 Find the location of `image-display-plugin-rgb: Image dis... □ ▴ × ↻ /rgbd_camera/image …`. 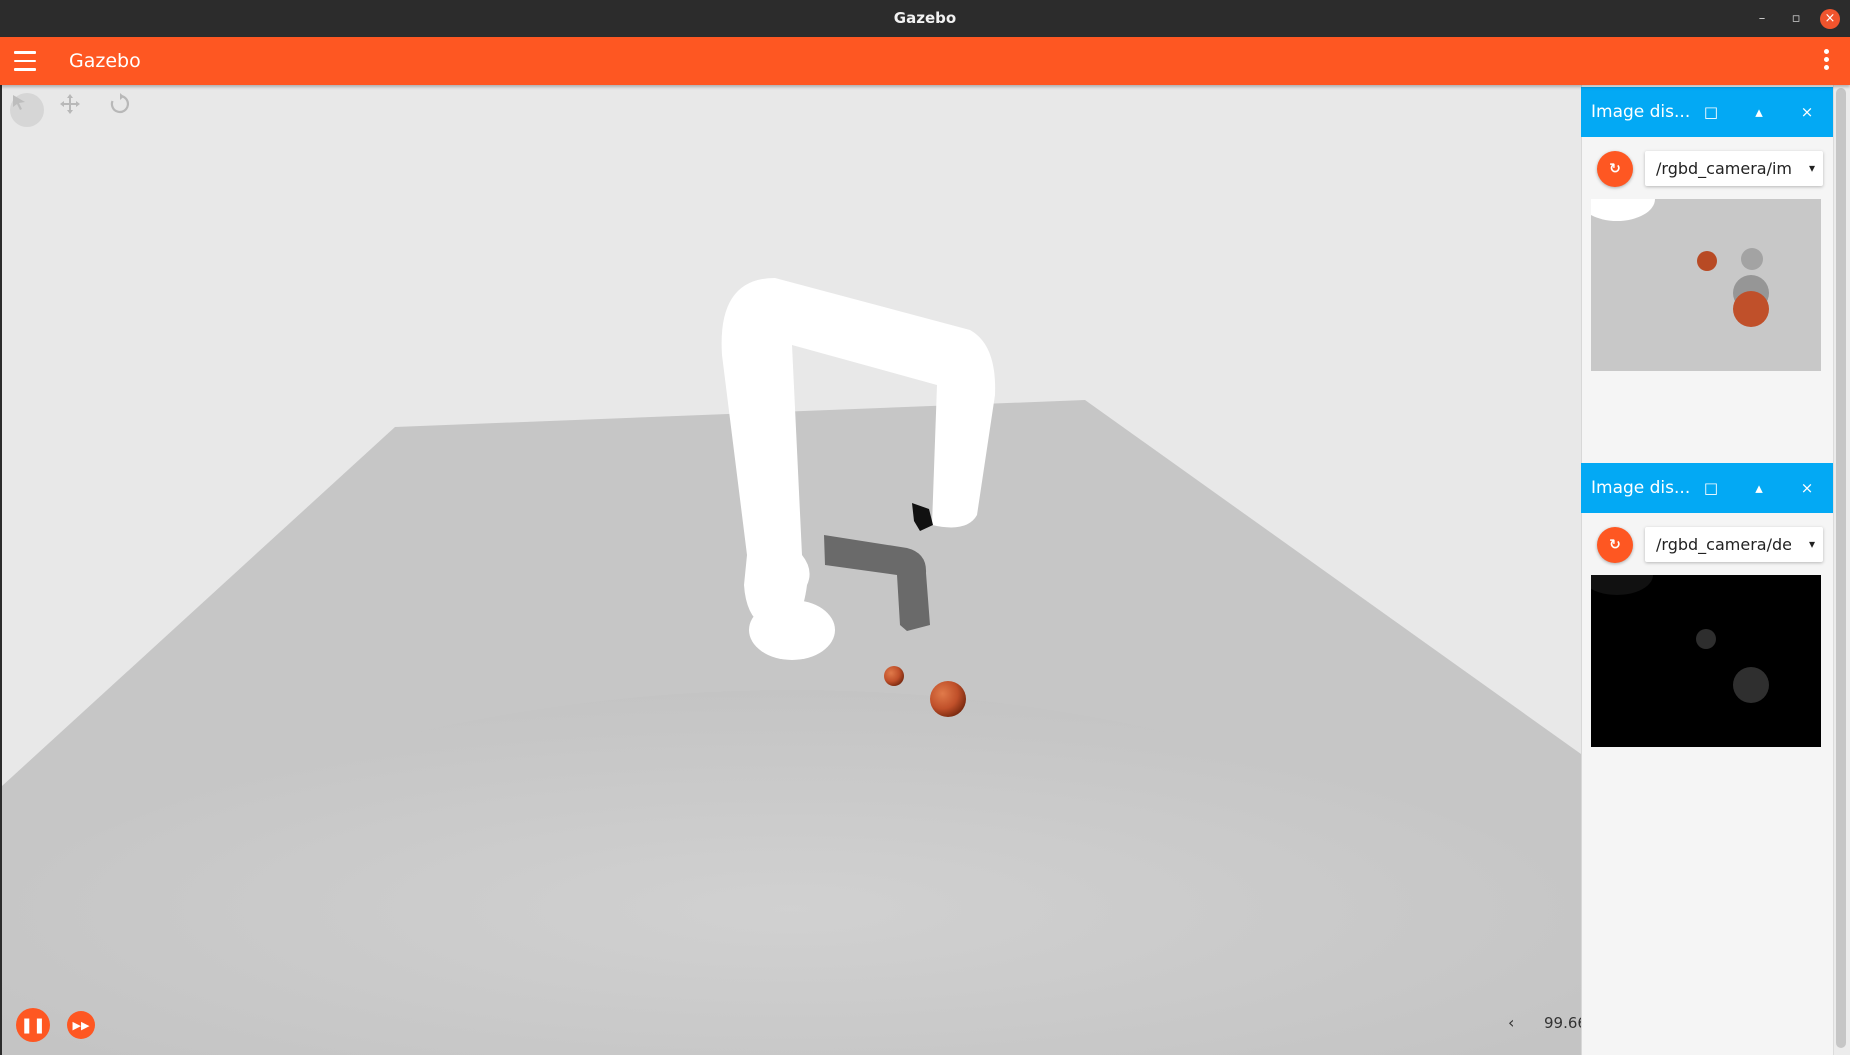

image-display-plugin-rgb: Image dis... □ ▴ × ↻ /rgbd_camera/image … is located at coordinates (1707, 232).